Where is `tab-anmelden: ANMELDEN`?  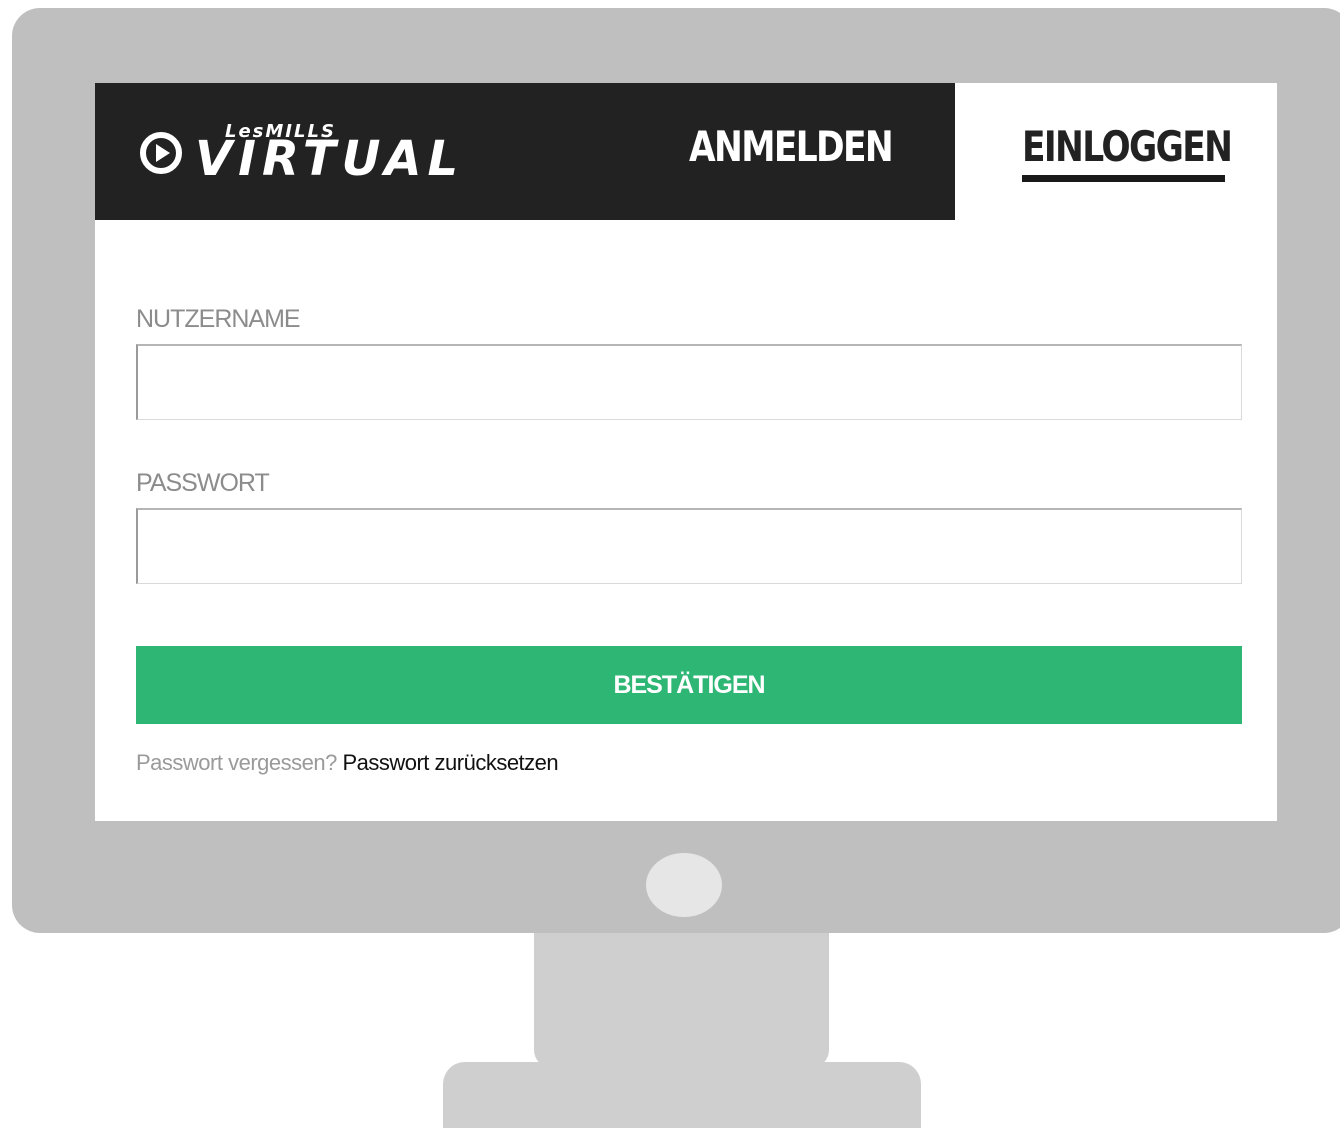 tab-anmelden: ANMELDEN is located at coordinates (791, 147).